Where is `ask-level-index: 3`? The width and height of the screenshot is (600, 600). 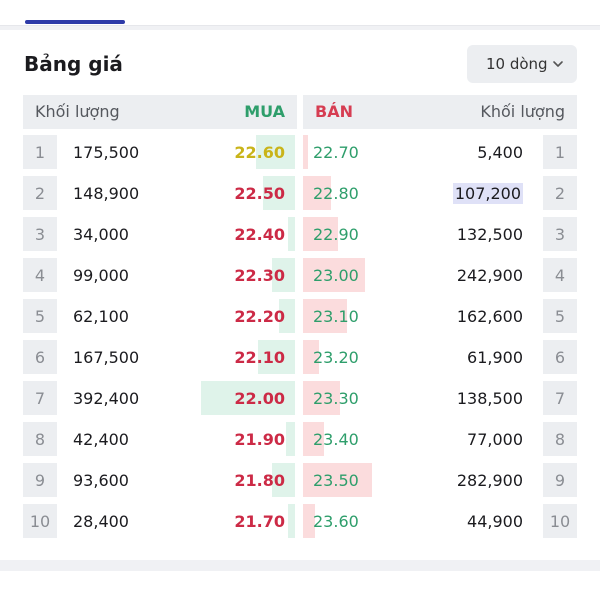 ask-level-index: 3 is located at coordinates (560, 234).